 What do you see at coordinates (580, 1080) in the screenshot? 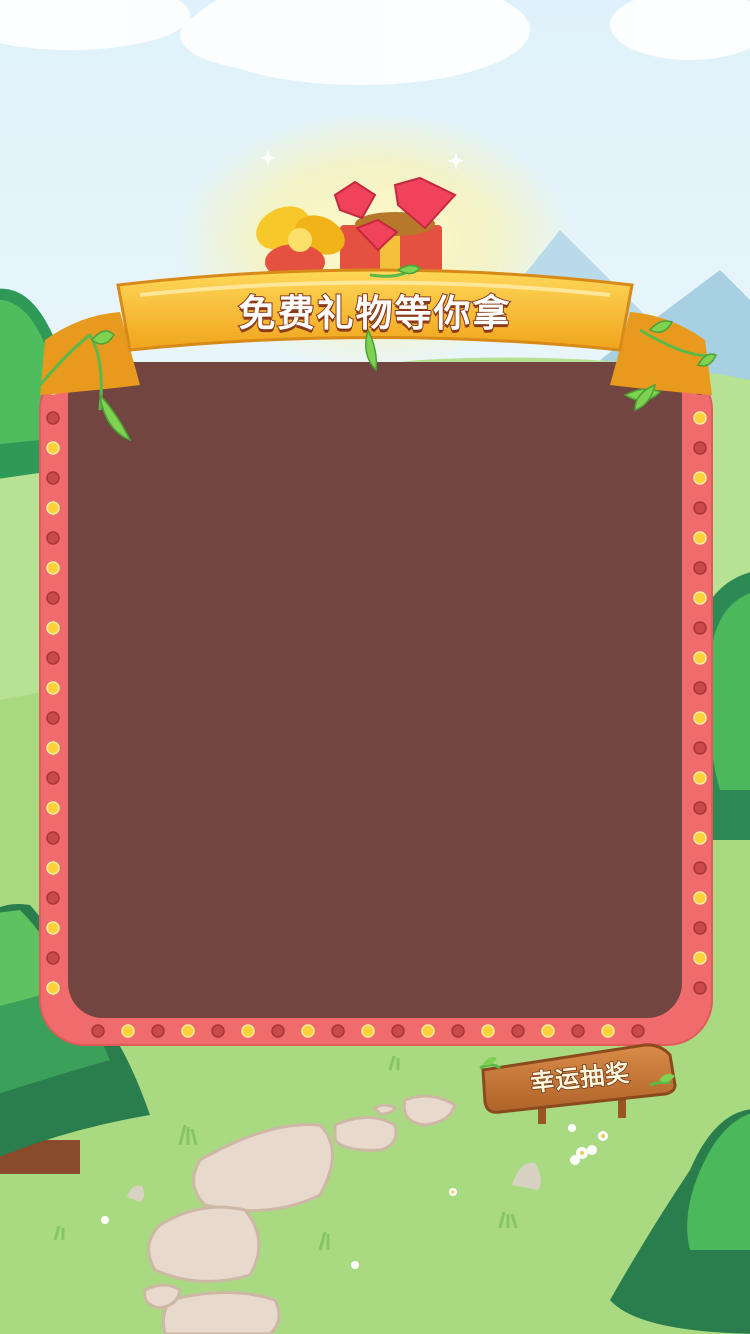
I see `lucky-draw-sign: 幸运抽奖` at bounding box center [580, 1080].